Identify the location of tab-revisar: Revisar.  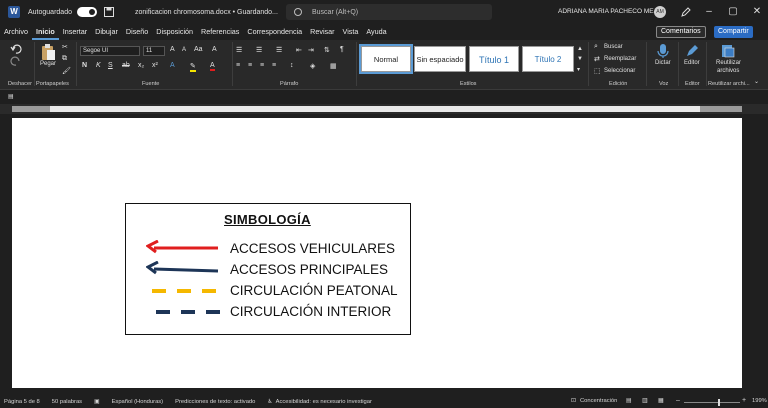
(322, 32).